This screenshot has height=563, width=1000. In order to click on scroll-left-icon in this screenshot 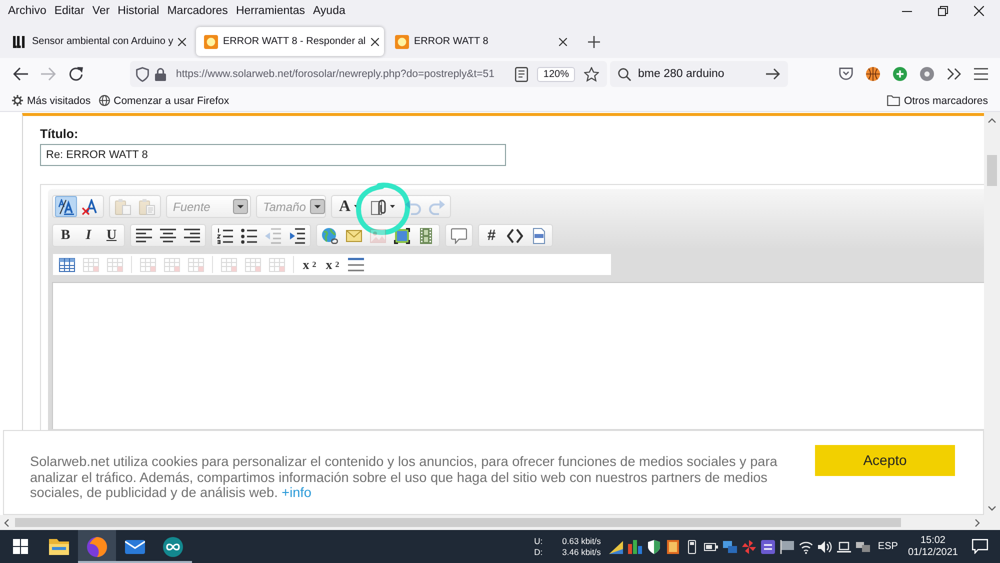, I will do `click(6, 522)`.